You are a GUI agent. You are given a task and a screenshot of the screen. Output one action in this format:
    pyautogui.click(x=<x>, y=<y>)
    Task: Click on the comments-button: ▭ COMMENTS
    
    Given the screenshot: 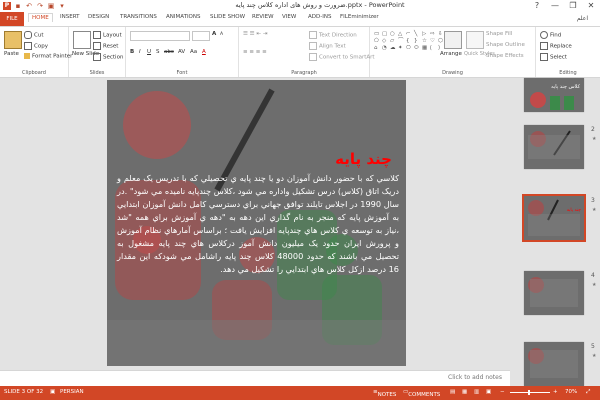 What is the action you would take?
    pyautogui.click(x=421, y=393)
    